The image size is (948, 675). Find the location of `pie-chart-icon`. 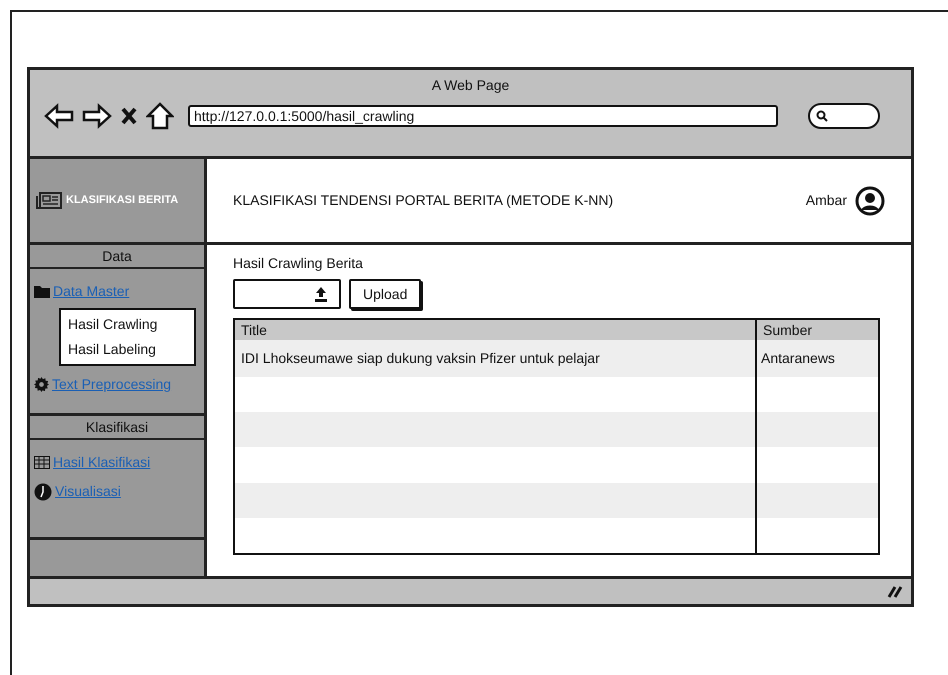

pie-chart-icon is located at coordinates (43, 491).